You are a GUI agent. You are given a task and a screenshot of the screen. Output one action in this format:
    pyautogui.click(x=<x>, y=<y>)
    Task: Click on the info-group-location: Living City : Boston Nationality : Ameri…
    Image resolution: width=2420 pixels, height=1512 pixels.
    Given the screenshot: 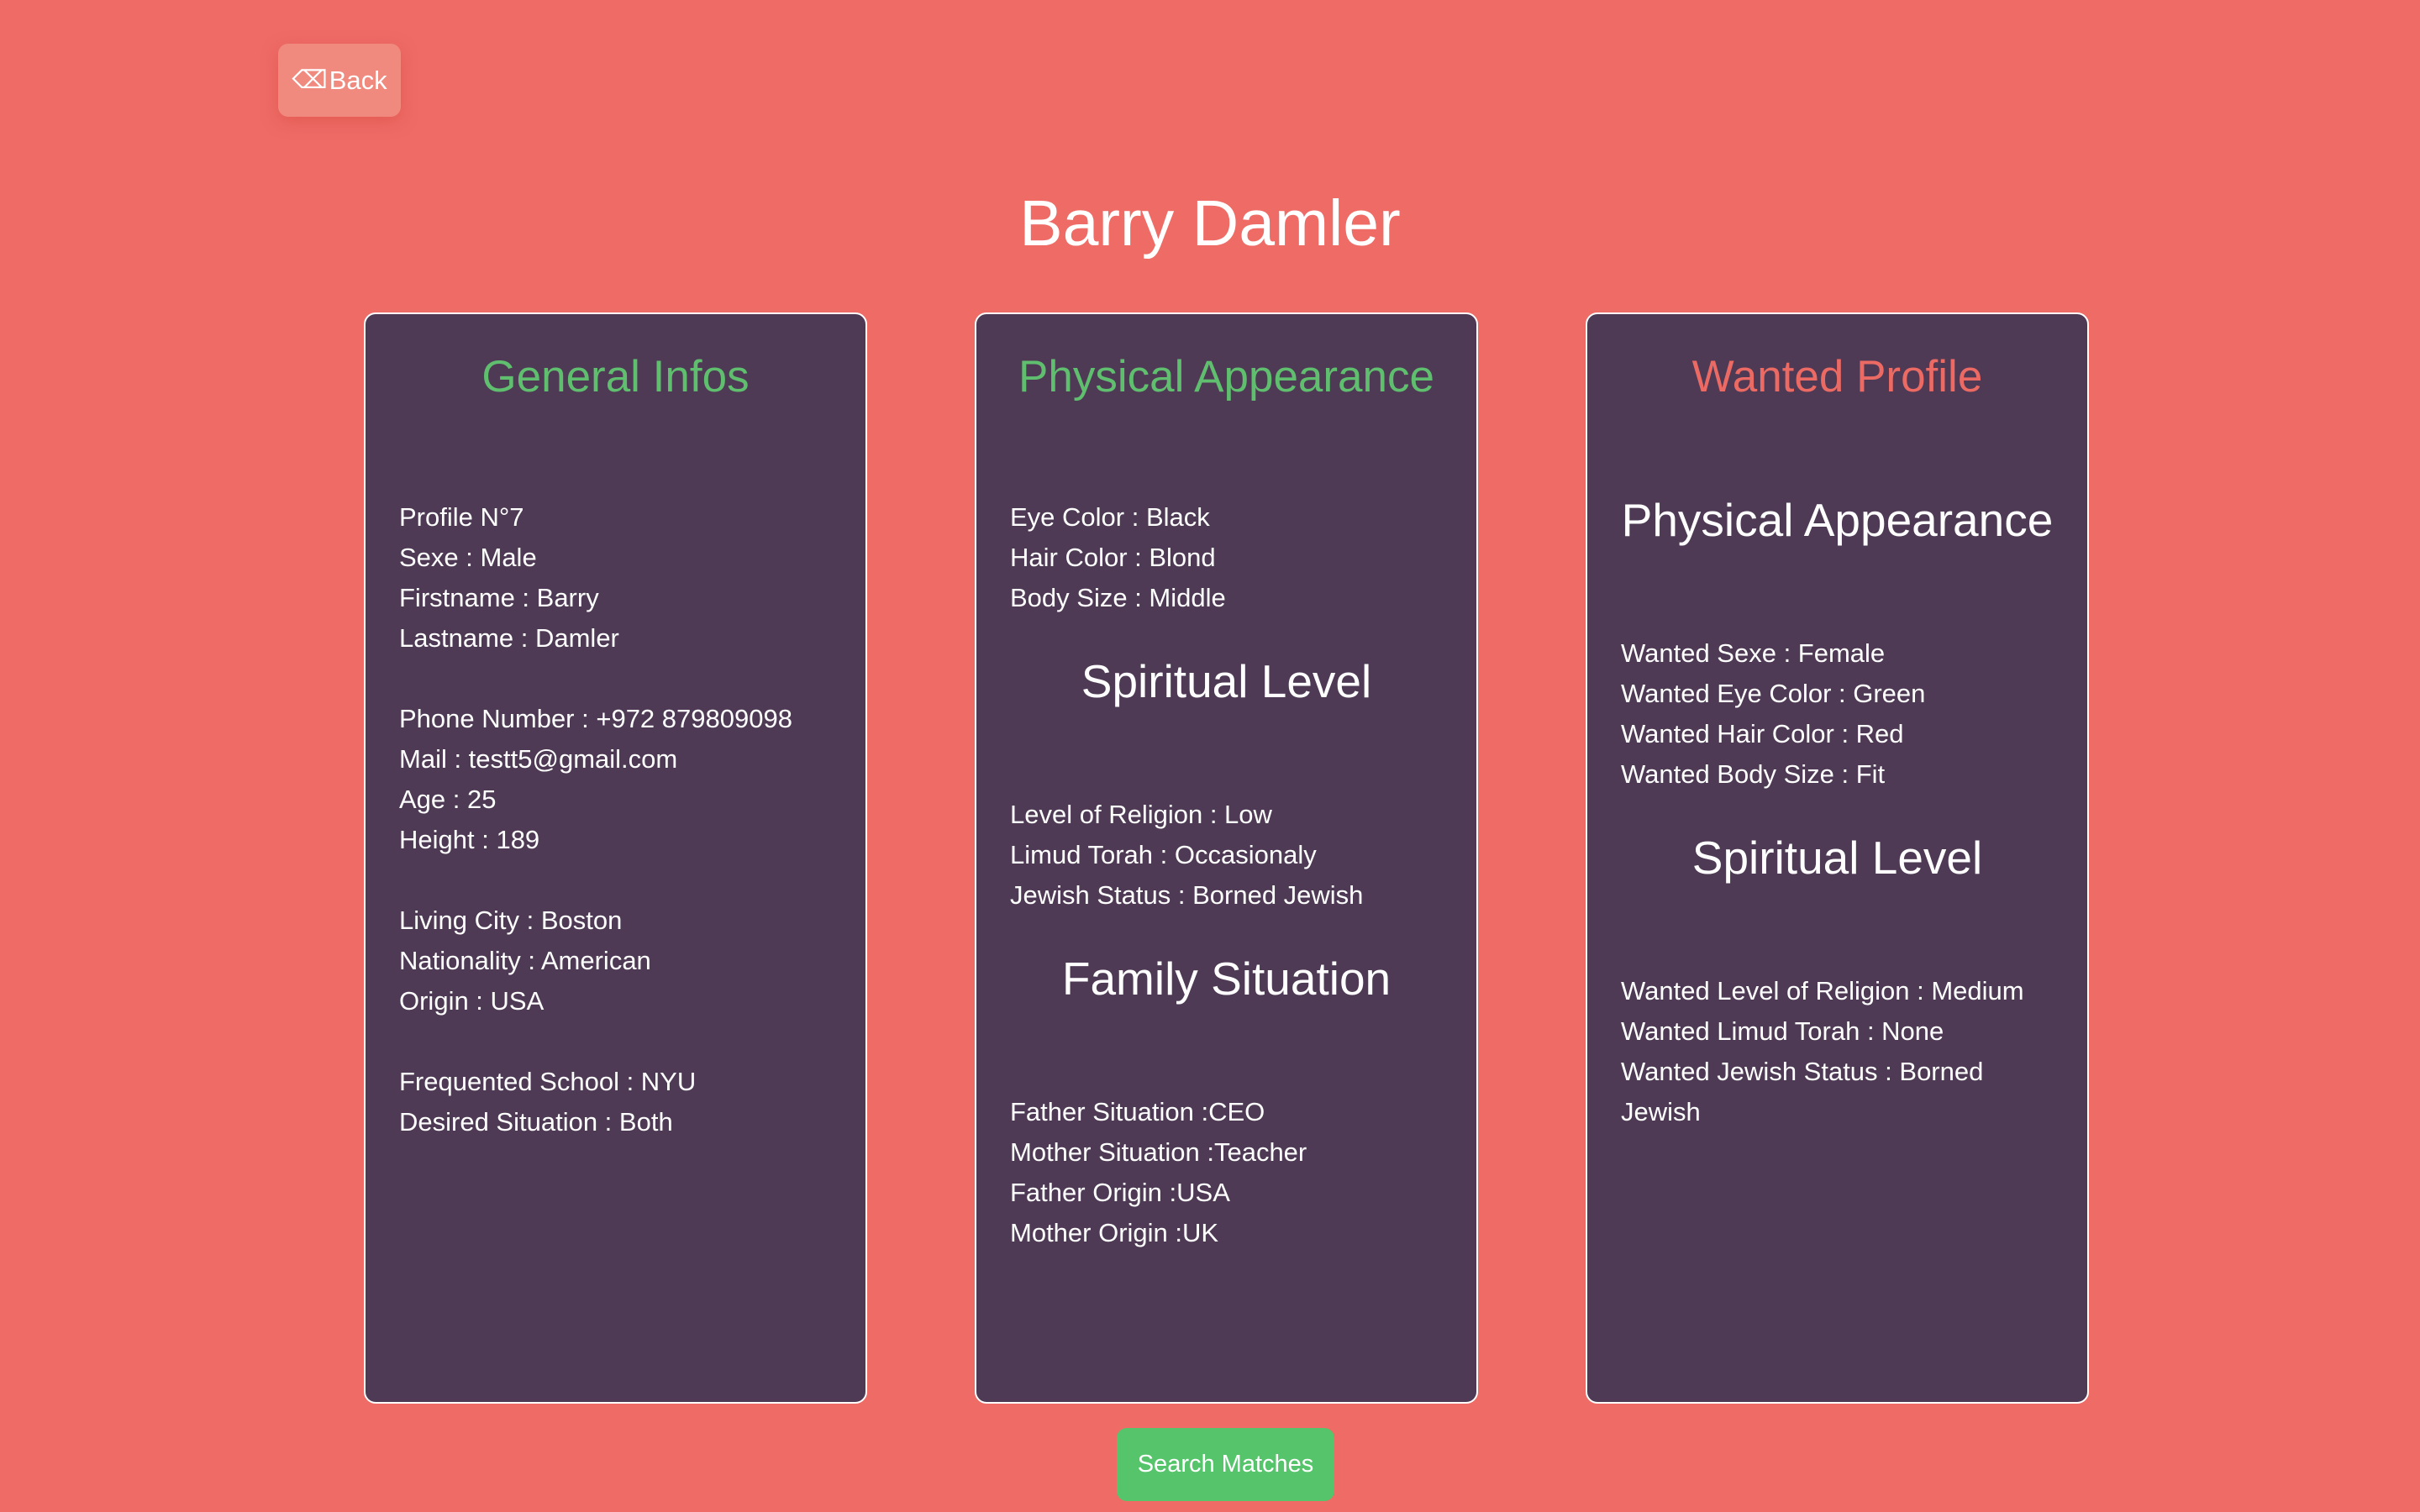 What is the action you would take?
    pyautogui.click(x=615, y=960)
    